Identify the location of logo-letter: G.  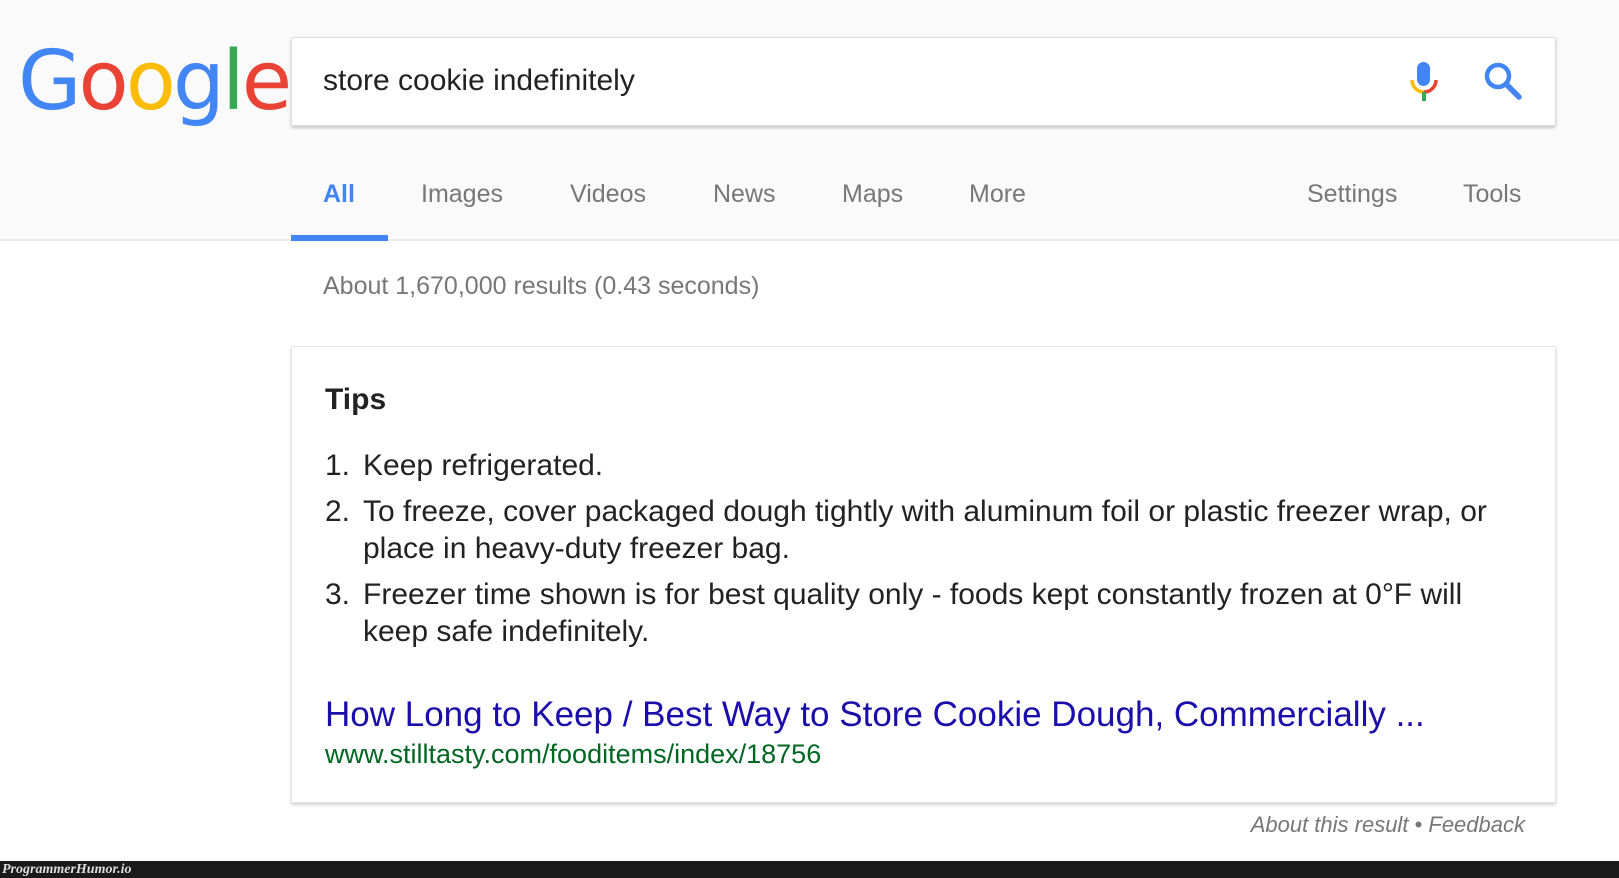
(50, 81).